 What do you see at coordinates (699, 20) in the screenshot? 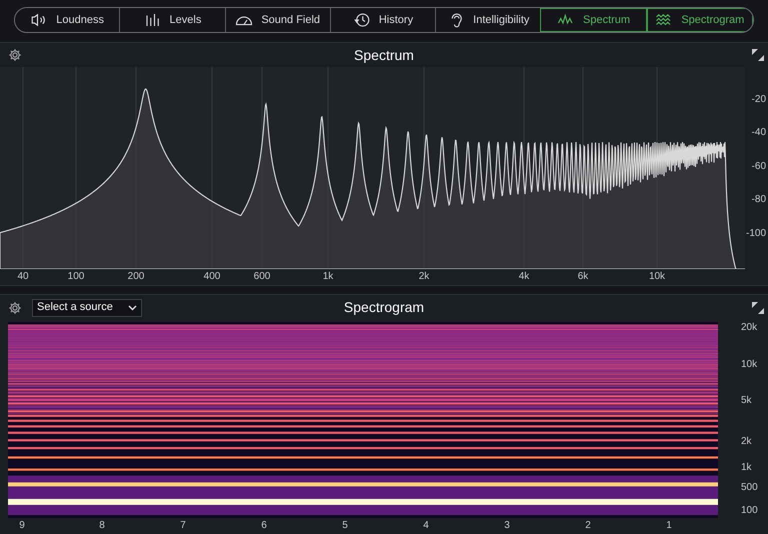
I see `tab: Spectrogram` at bounding box center [699, 20].